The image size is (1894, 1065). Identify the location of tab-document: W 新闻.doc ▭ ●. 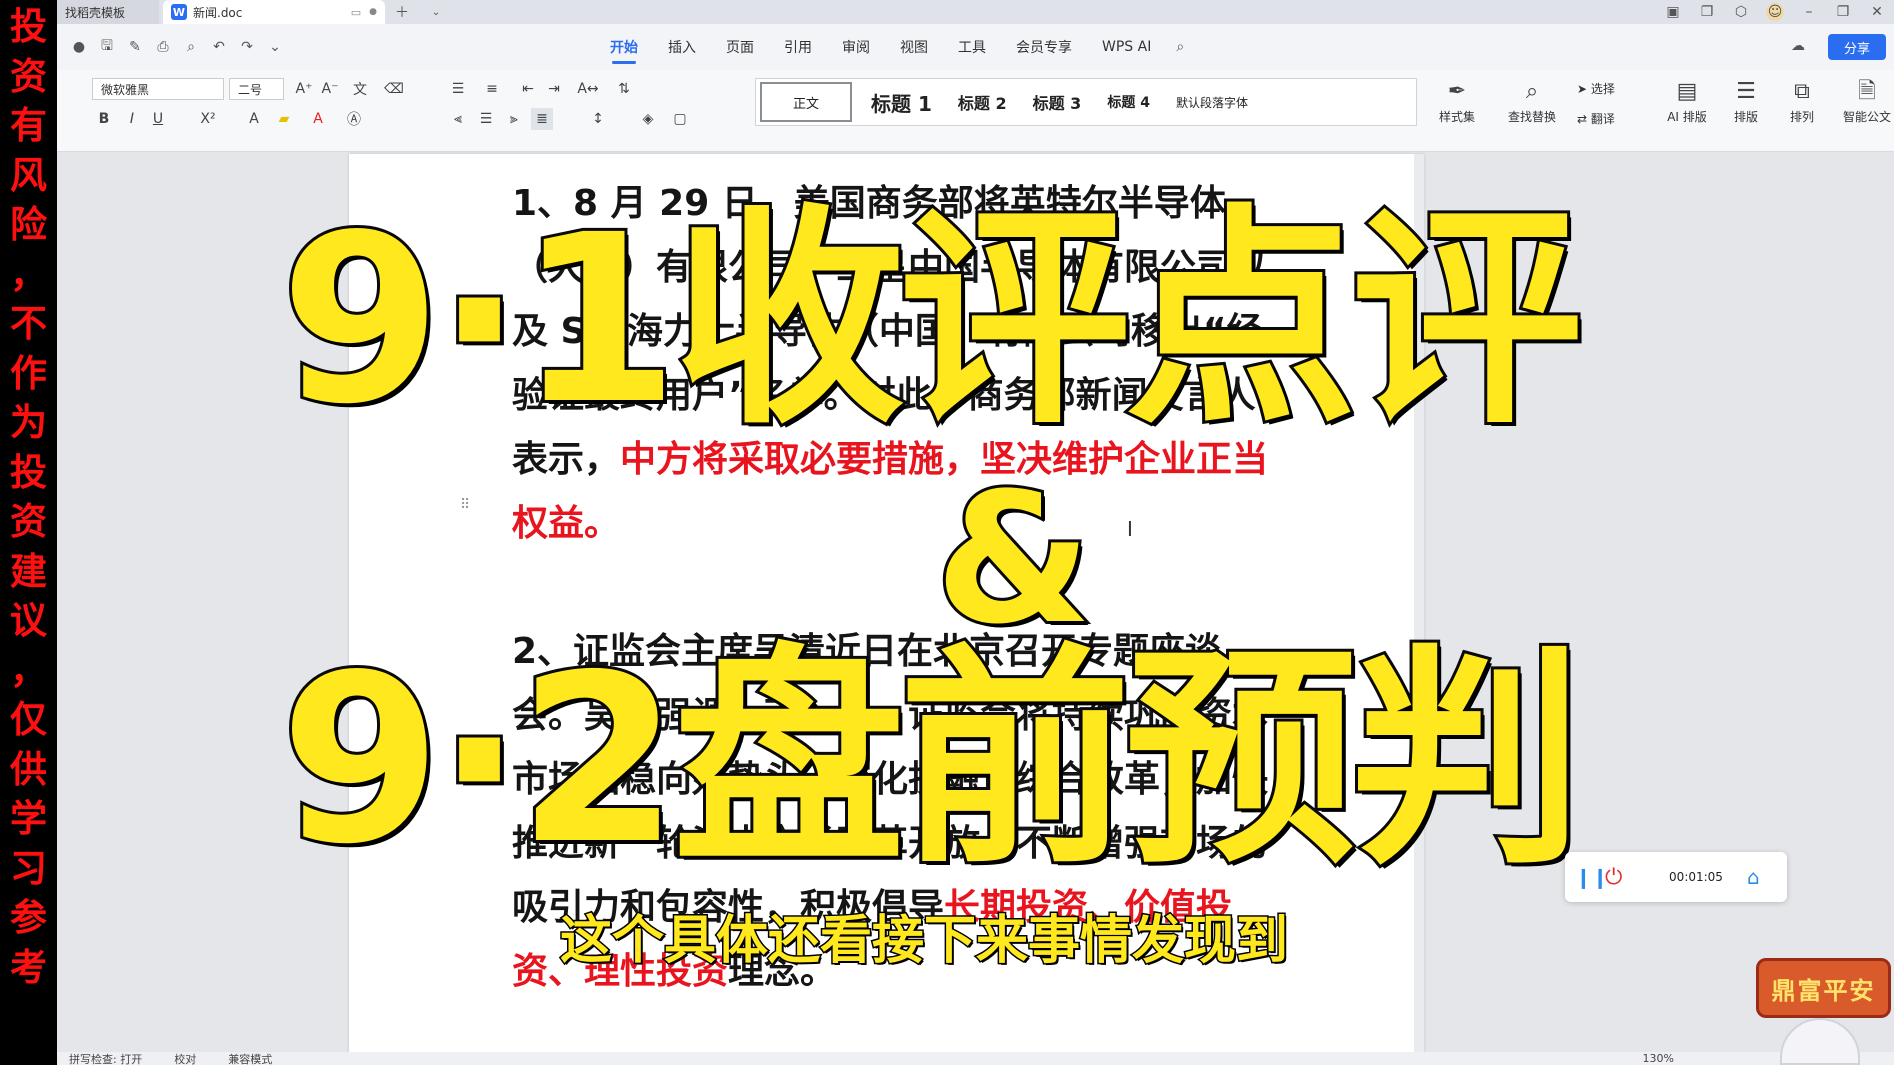
(274, 12).